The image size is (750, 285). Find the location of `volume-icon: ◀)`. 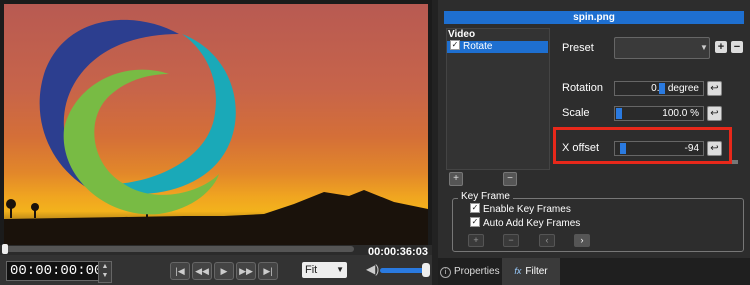

volume-icon: ◀) is located at coordinates (372, 269).